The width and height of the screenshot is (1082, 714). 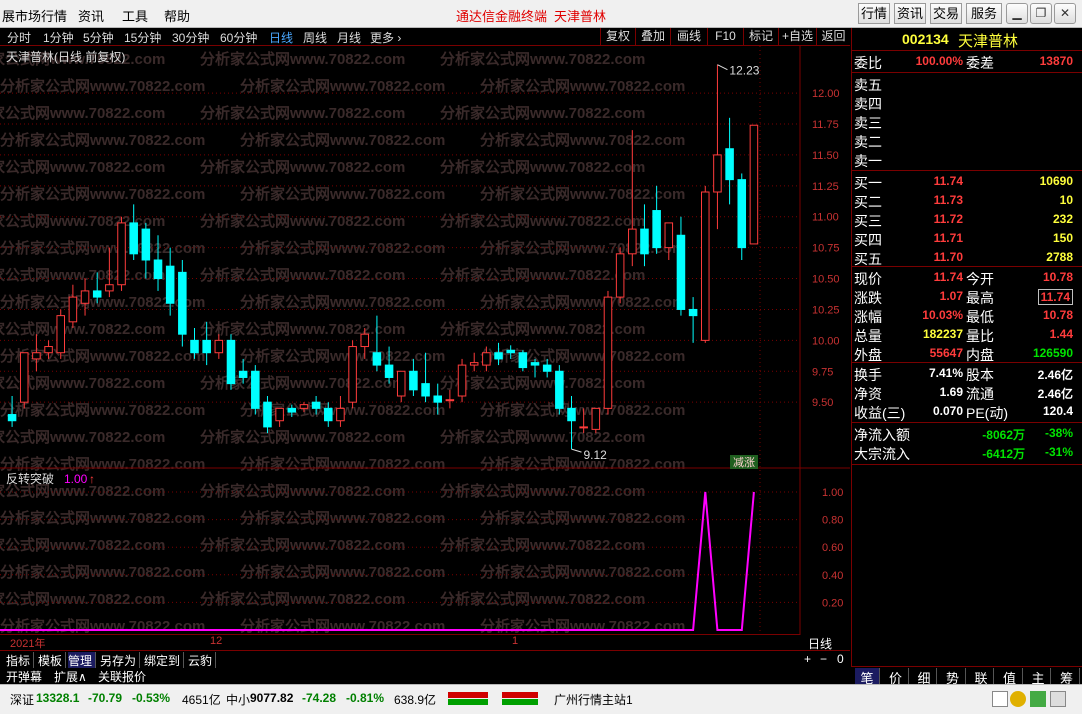 What do you see at coordinates (1017, 13) in the screenshot?
I see `minimize-icon: ▁` at bounding box center [1017, 13].